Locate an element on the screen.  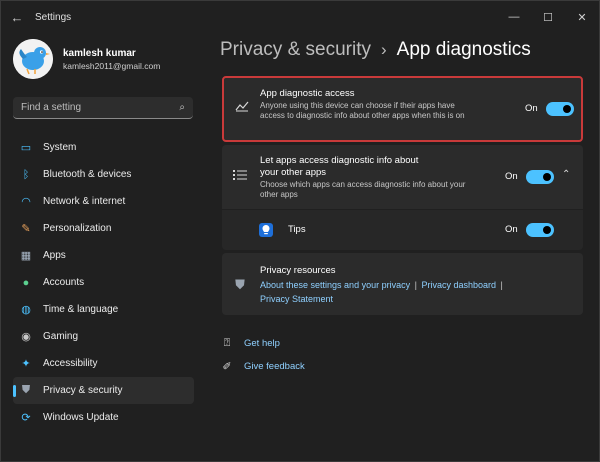
back-button: ← is located at coordinates (17, 17).